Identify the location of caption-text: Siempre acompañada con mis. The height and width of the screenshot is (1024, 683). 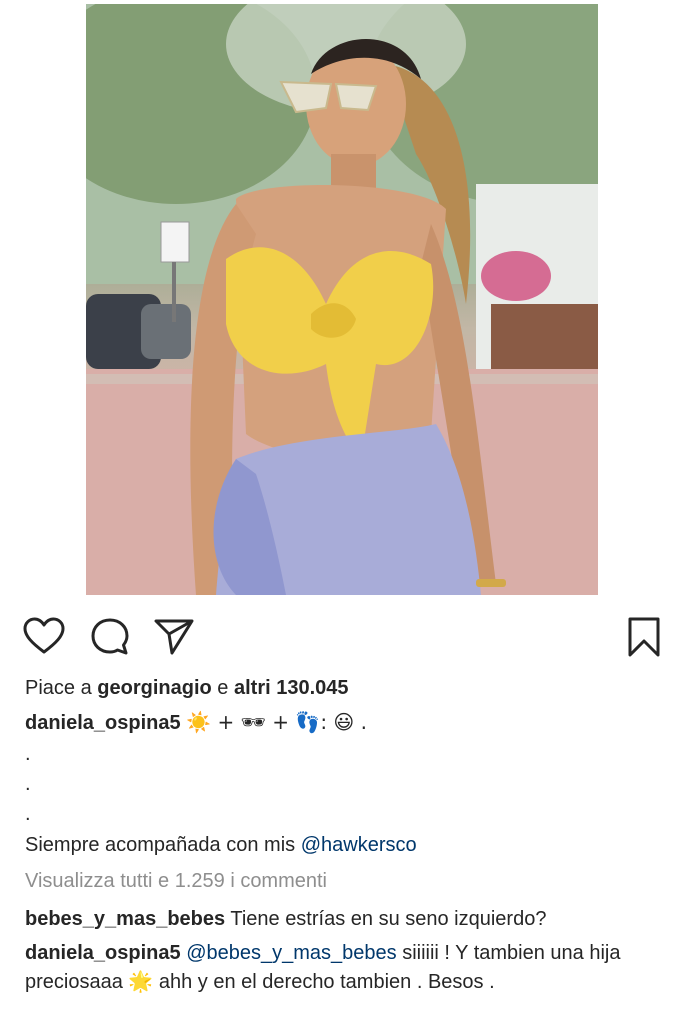
(160, 845).